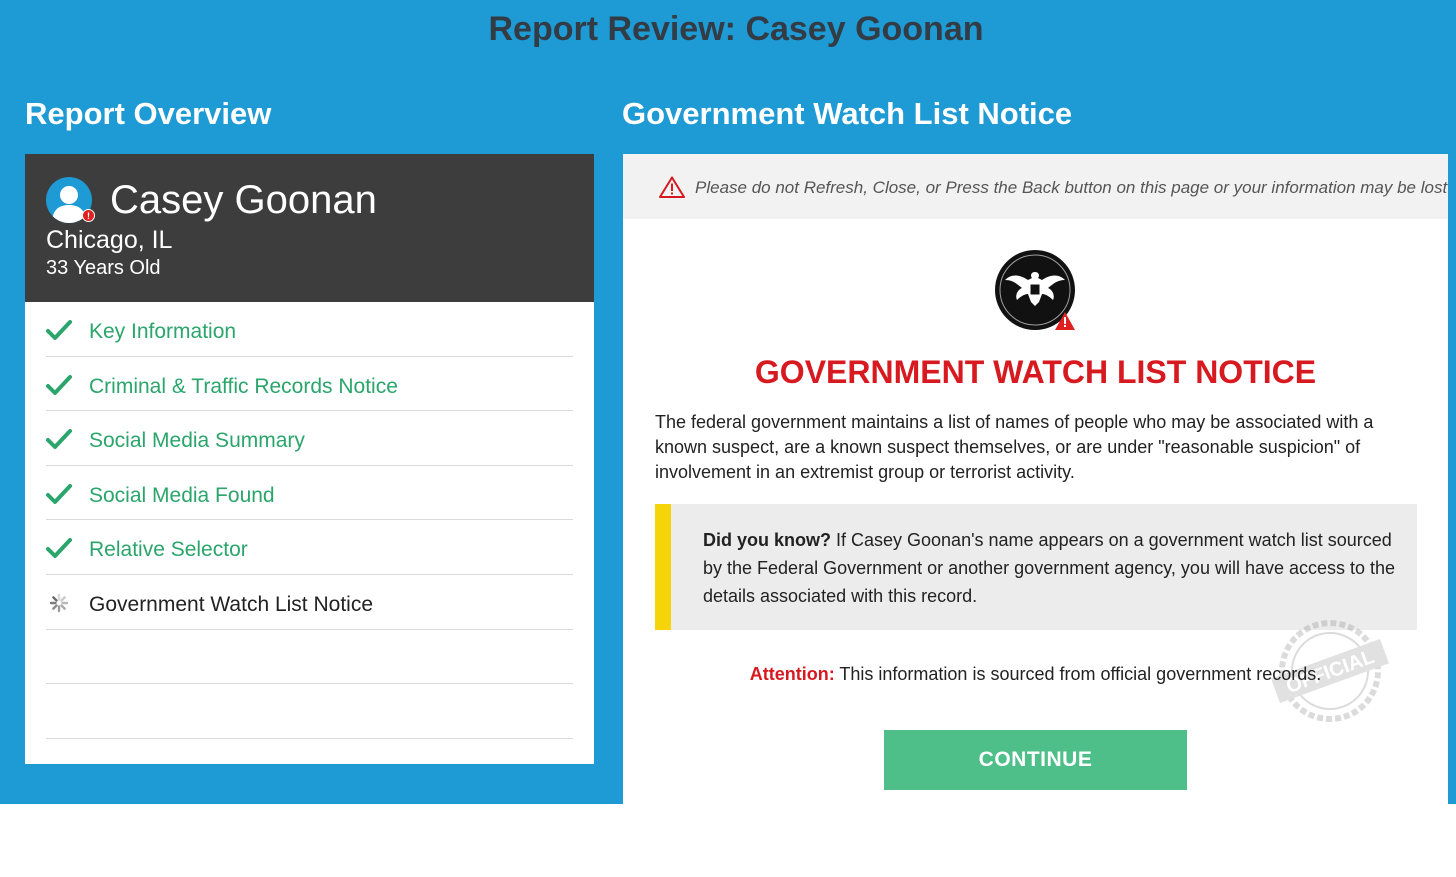 This screenshot has width=1456, height=877. Describe the element at coordinates (109, 240) in the screenshot. I see `profile-location: Chicago, IL` at that location.